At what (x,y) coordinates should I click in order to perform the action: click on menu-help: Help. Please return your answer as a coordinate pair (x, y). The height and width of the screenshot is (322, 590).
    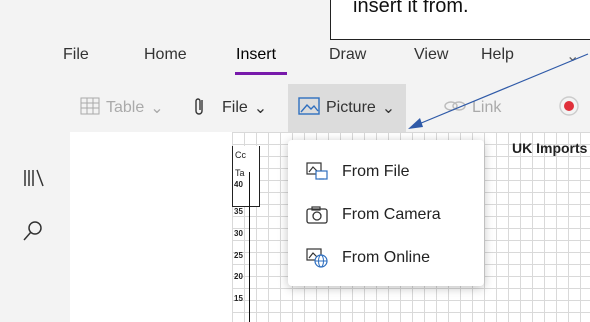
    Looking at the image, I should click on (497, 55).